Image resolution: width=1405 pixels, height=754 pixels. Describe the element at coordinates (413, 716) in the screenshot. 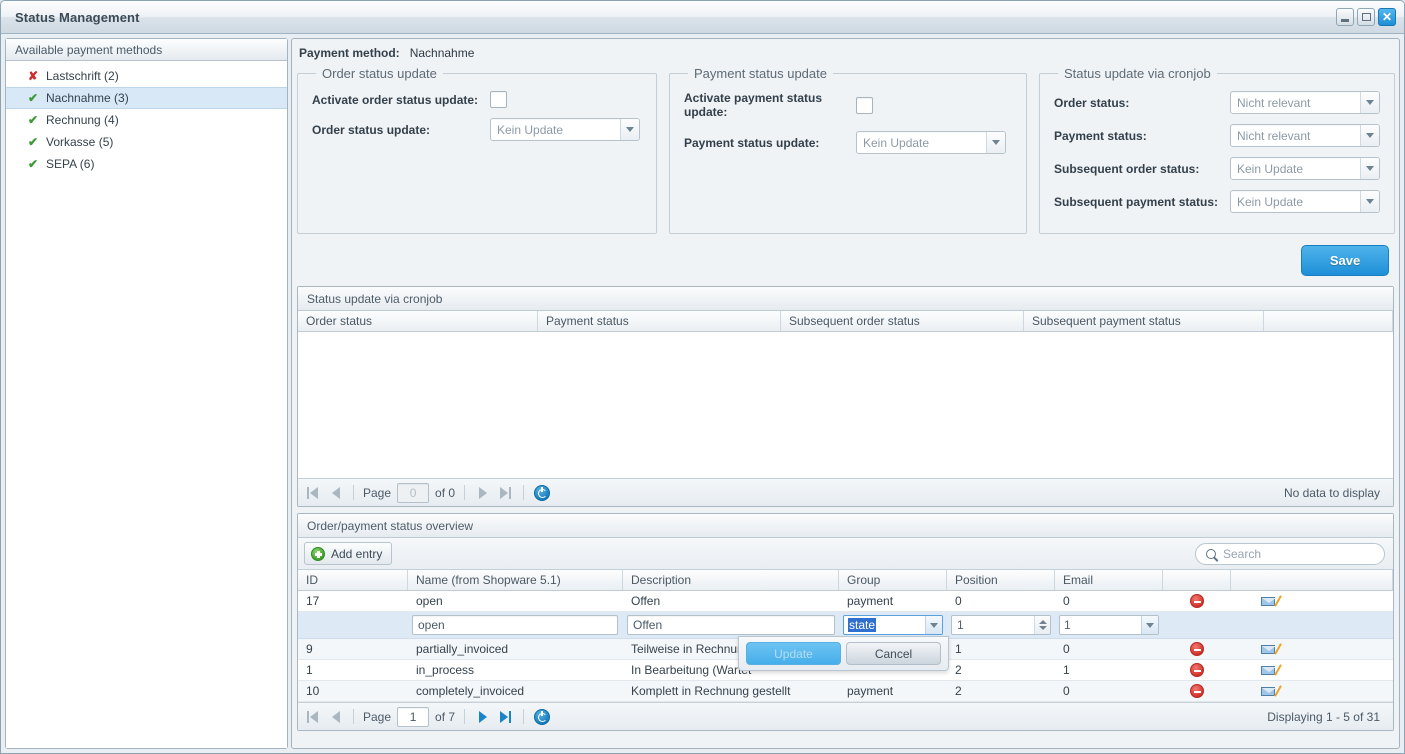

I see `page-number-input: 1` at that location.